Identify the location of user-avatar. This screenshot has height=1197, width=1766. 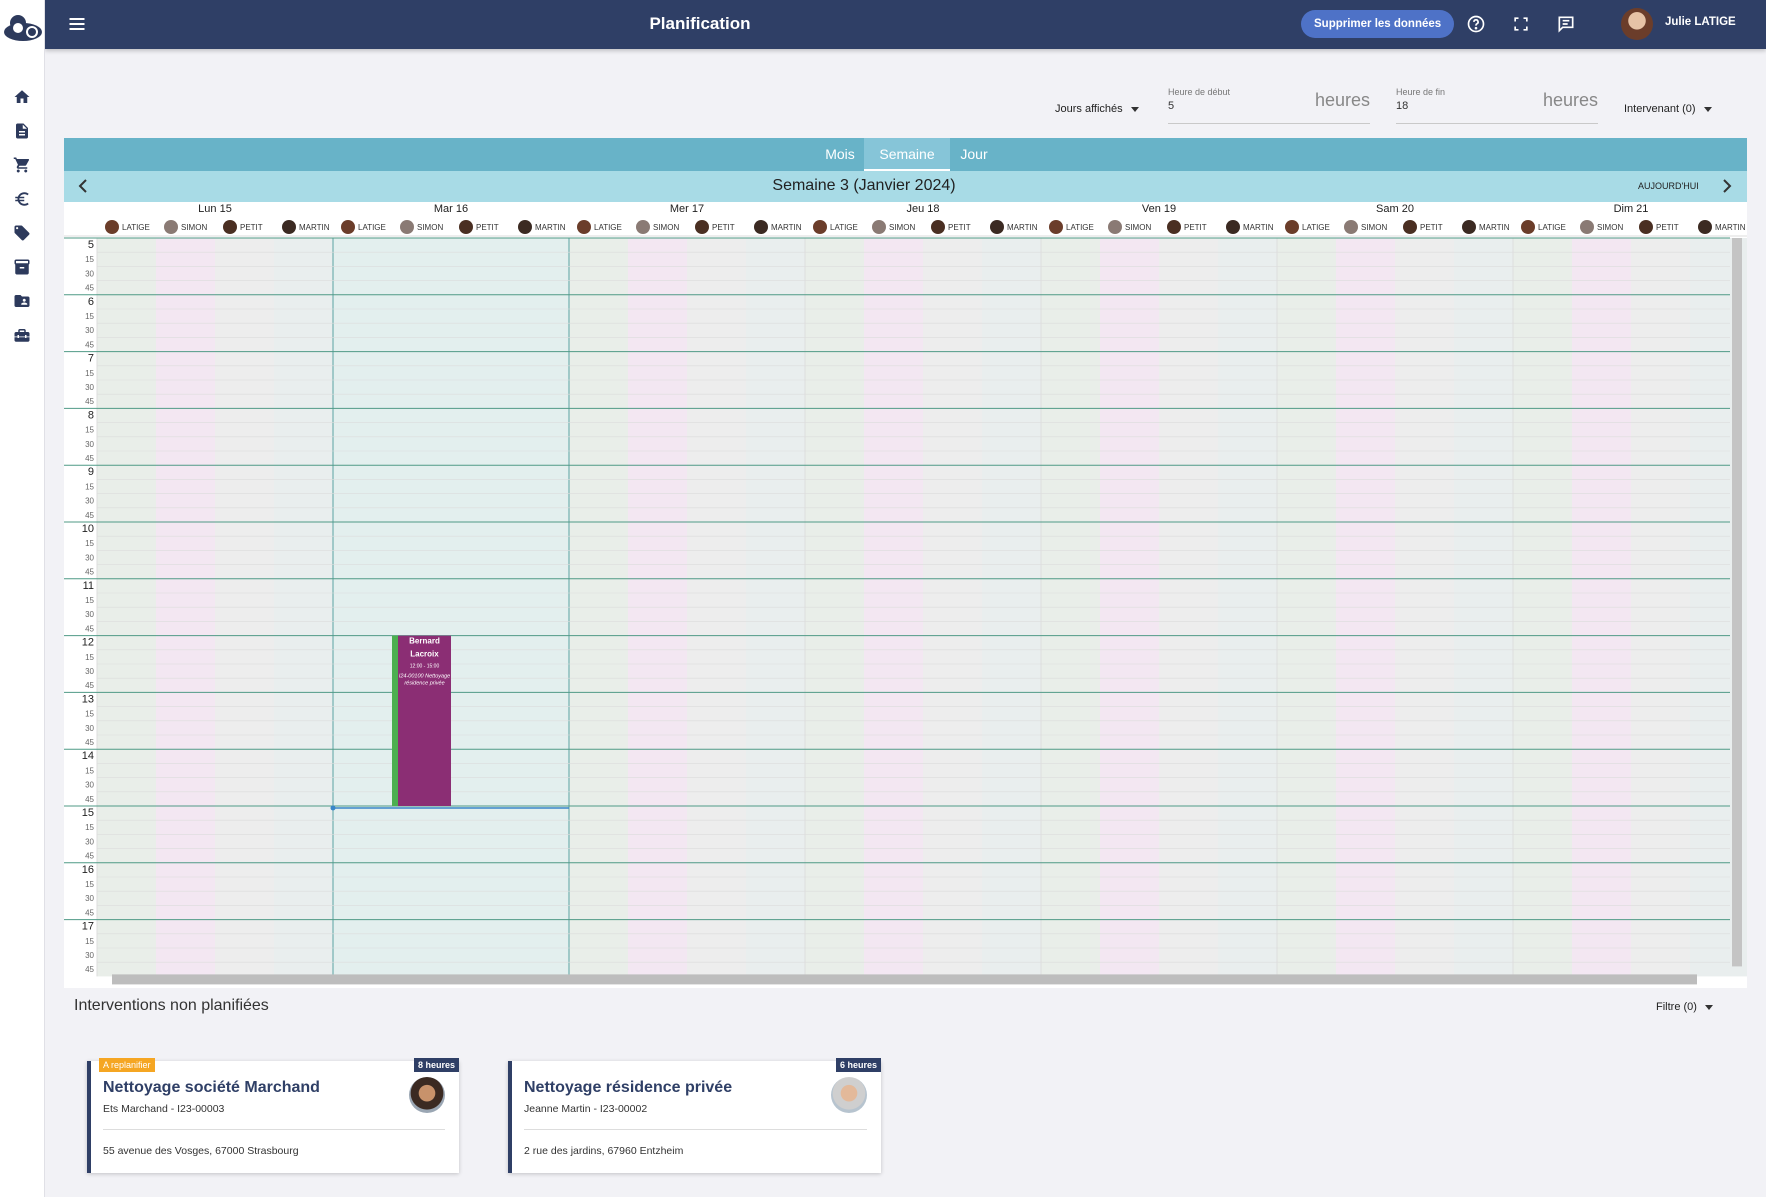
(1637, 24).